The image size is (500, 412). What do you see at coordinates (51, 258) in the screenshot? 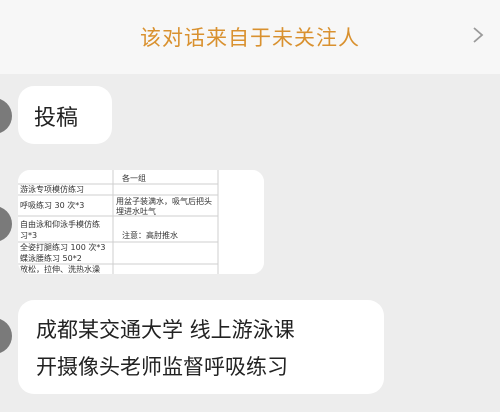
I see `table-cell: 蝶泳腰练习 50*2` at bounding box center [51, 258].